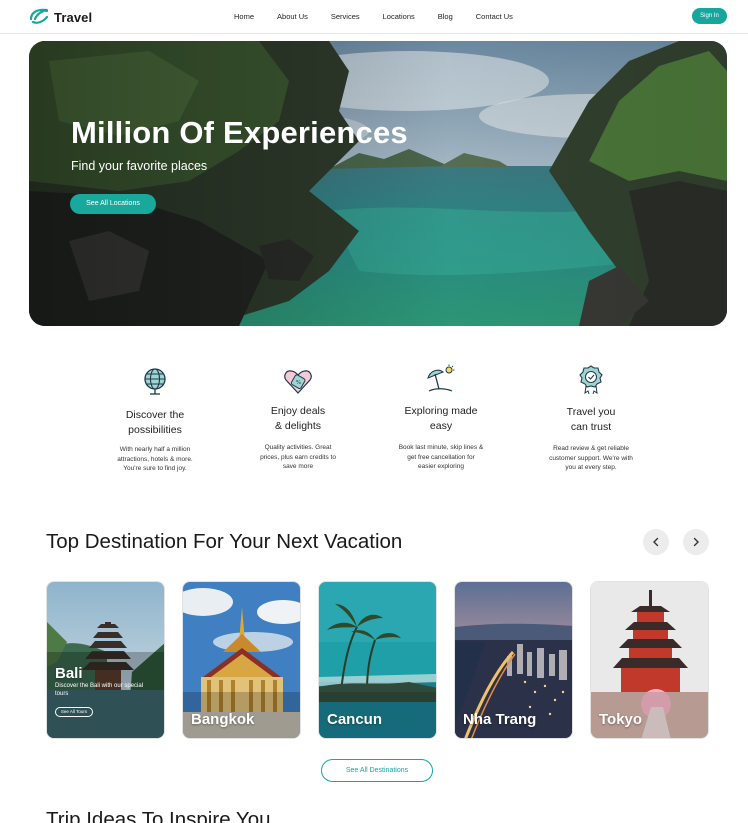  What do you see at coordinates (399, 17) in the screenshot?
I see `nav-locations: Locations` at bounding box center [399, 17].